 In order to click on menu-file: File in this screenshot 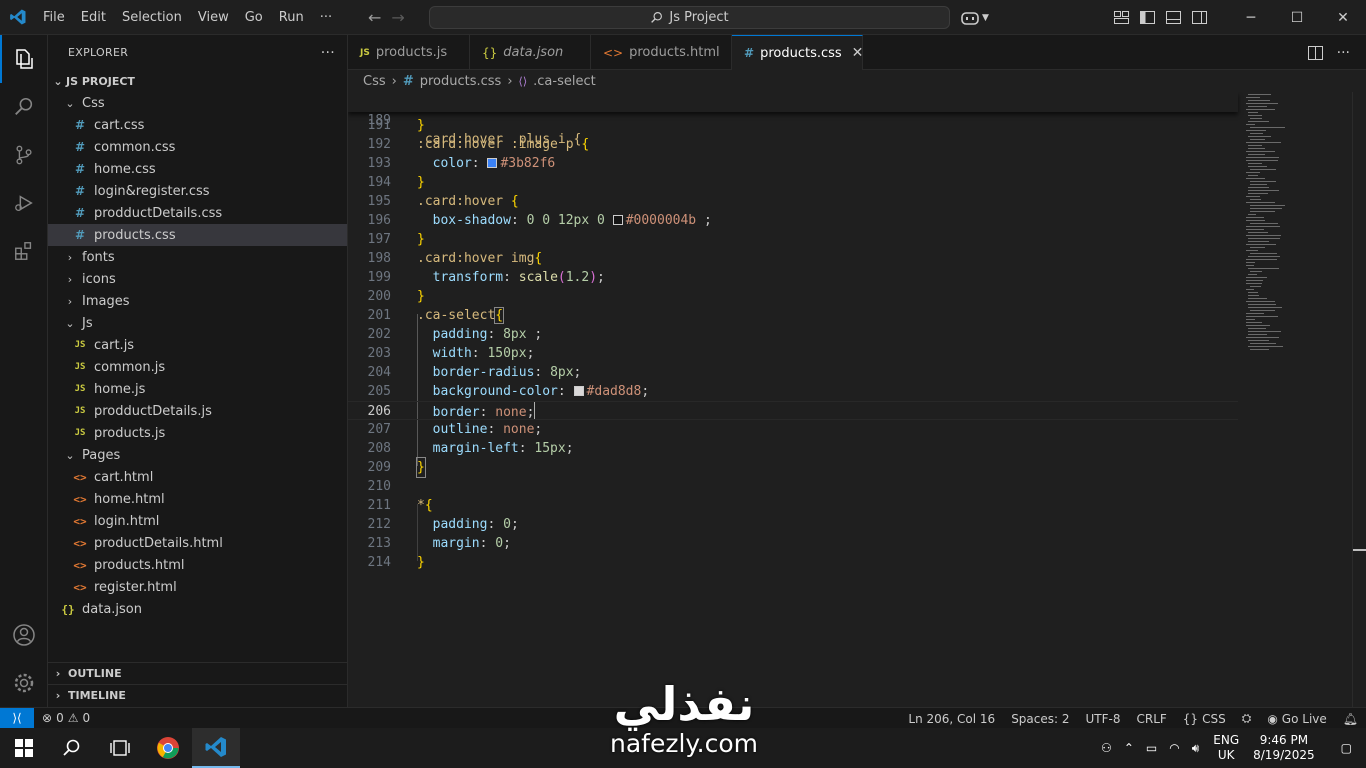, I will do `click(54, 17)`.